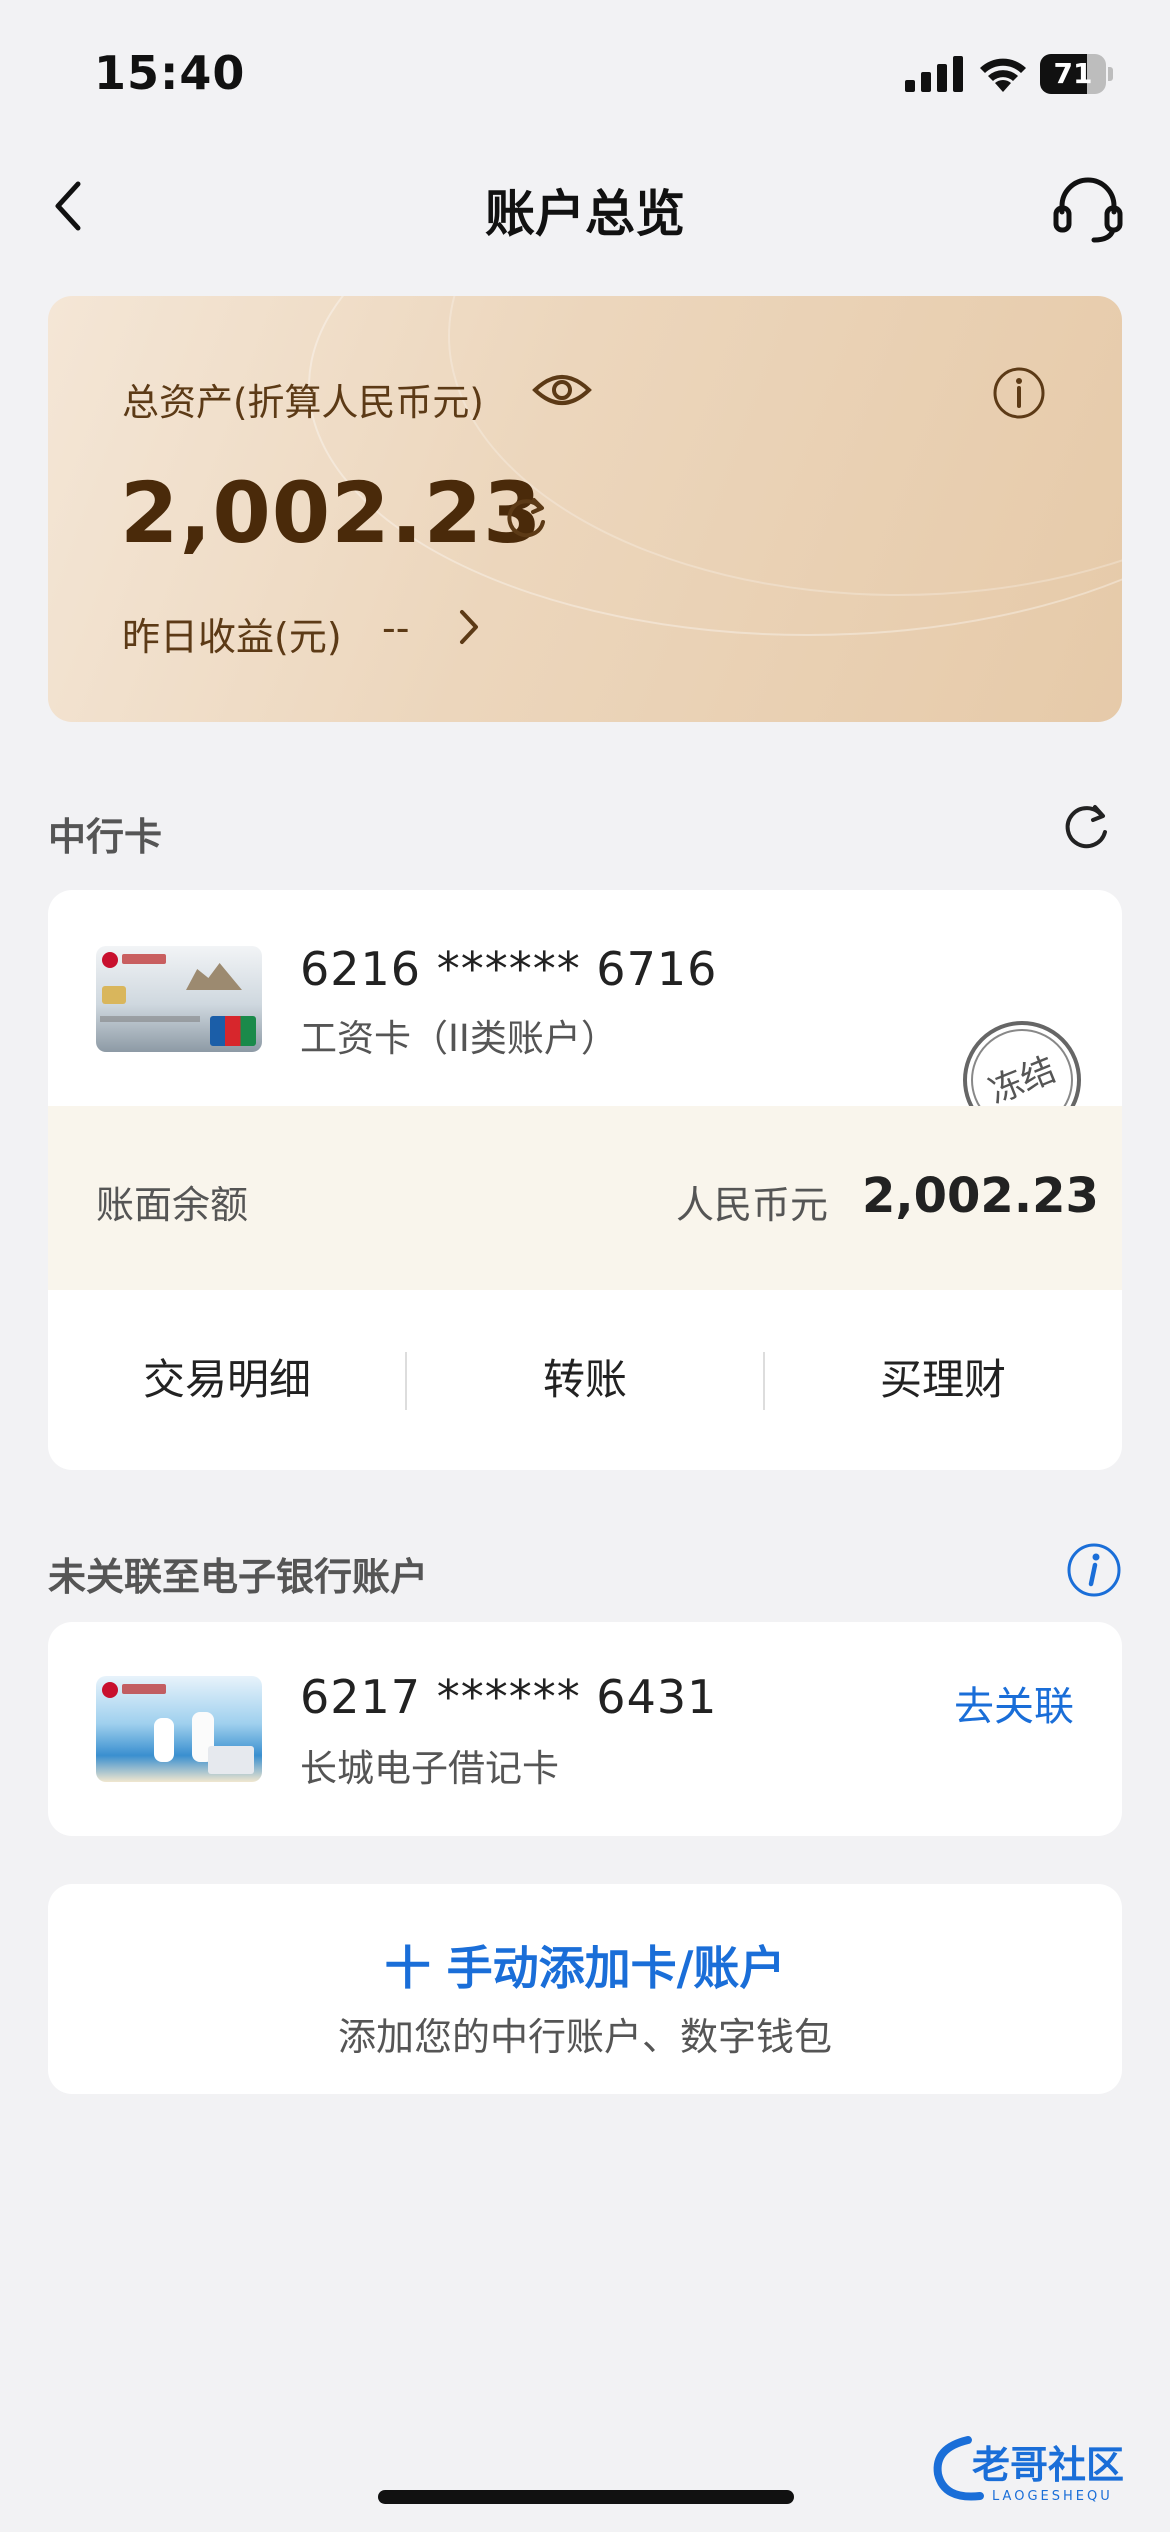  I want to click on add-card-subtitle: 添加您的中行账户、数字钱包, so click(584, 2037).